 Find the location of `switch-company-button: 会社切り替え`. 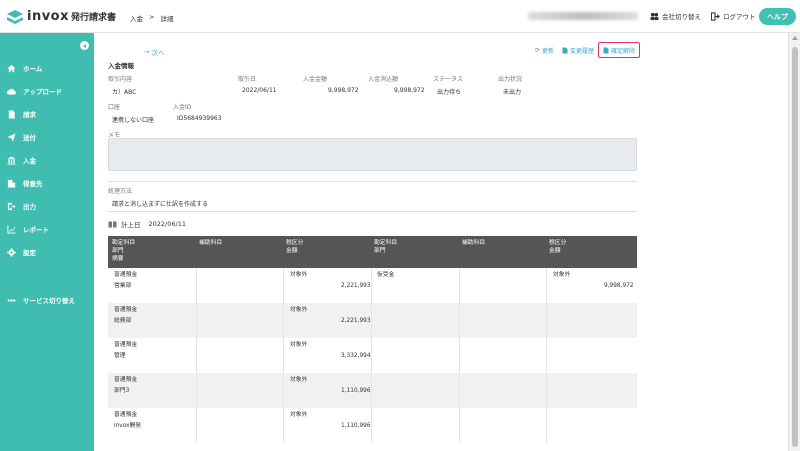

switch-company-button: 会社切り替え is located at coordinates (675, 16).